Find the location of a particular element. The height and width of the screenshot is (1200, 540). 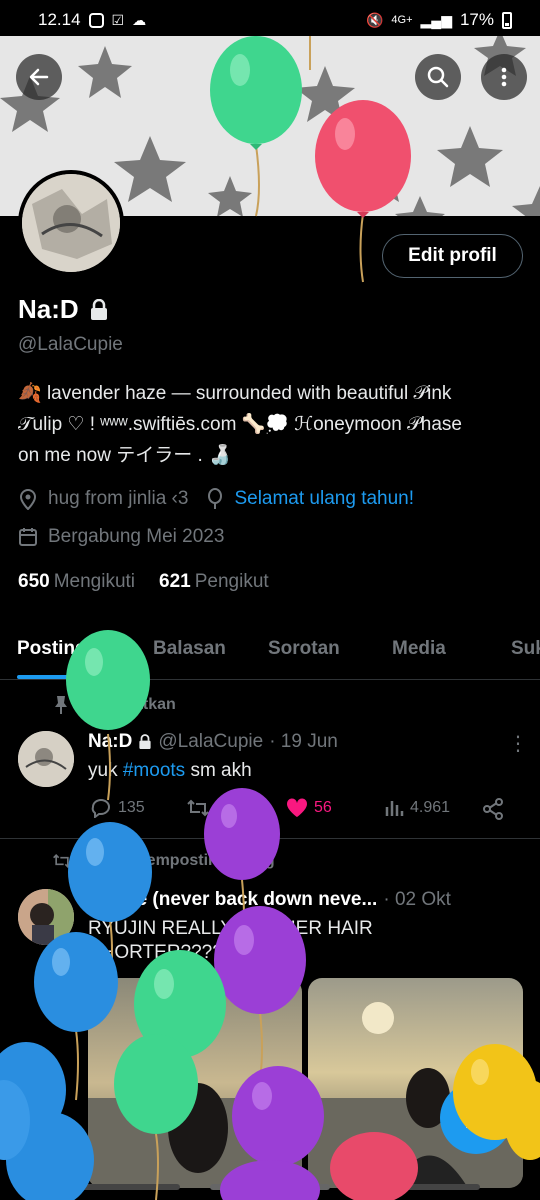

pinned-post-handle: @LalaCupie is located at coordinates (211, 741).